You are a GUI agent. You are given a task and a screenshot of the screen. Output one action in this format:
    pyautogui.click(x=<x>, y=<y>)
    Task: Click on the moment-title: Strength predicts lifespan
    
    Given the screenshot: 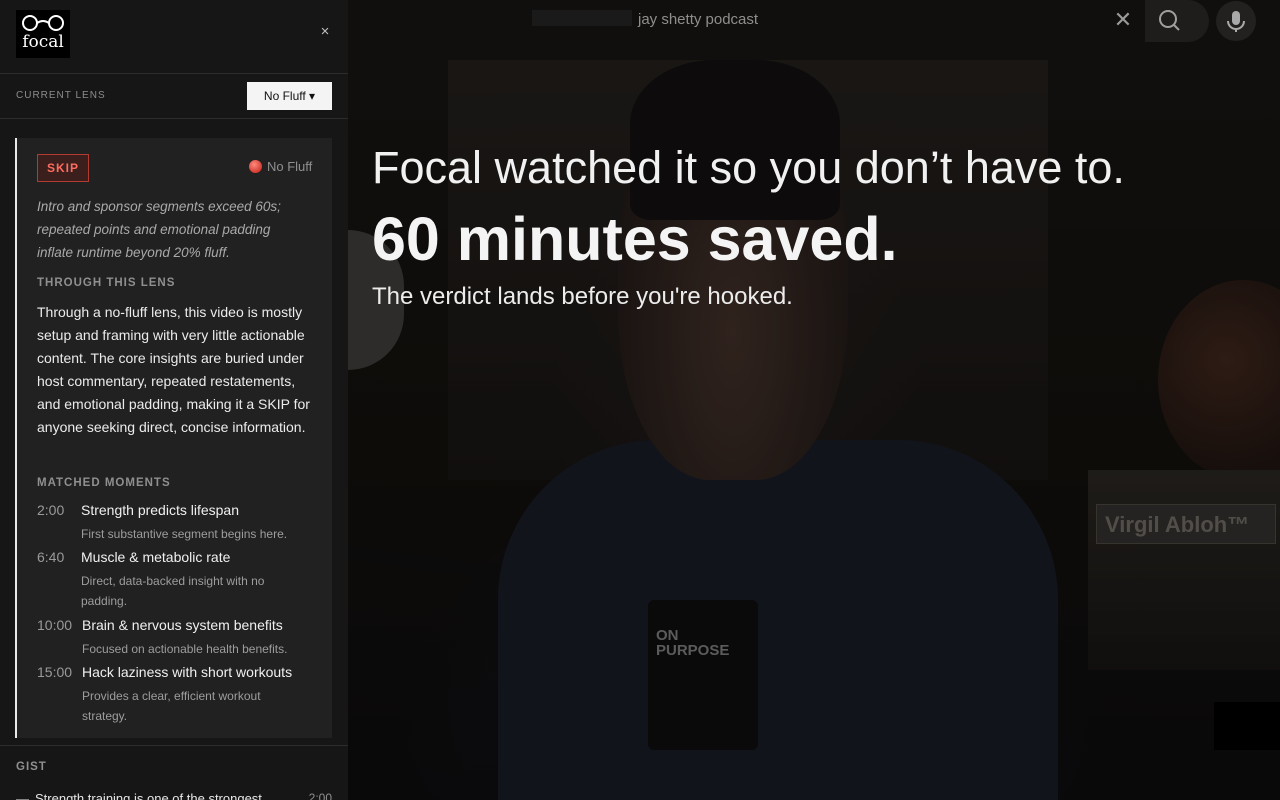 What is the action you would take?
    pyautogui.click(x=160, y=510)
    